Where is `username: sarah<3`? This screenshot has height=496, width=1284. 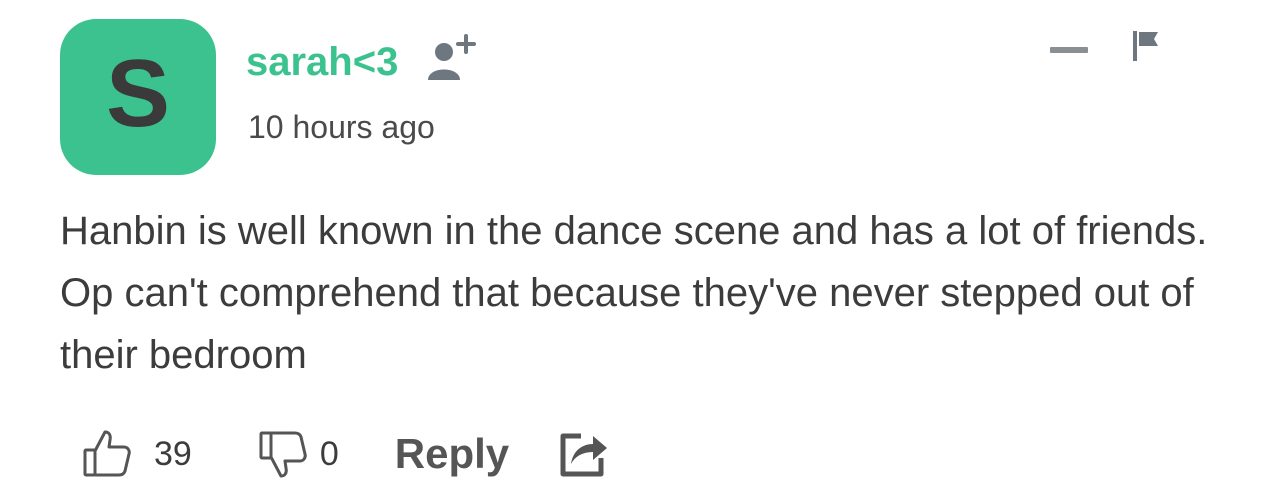
username: sarah<3 is located at coordinates (322, 62).